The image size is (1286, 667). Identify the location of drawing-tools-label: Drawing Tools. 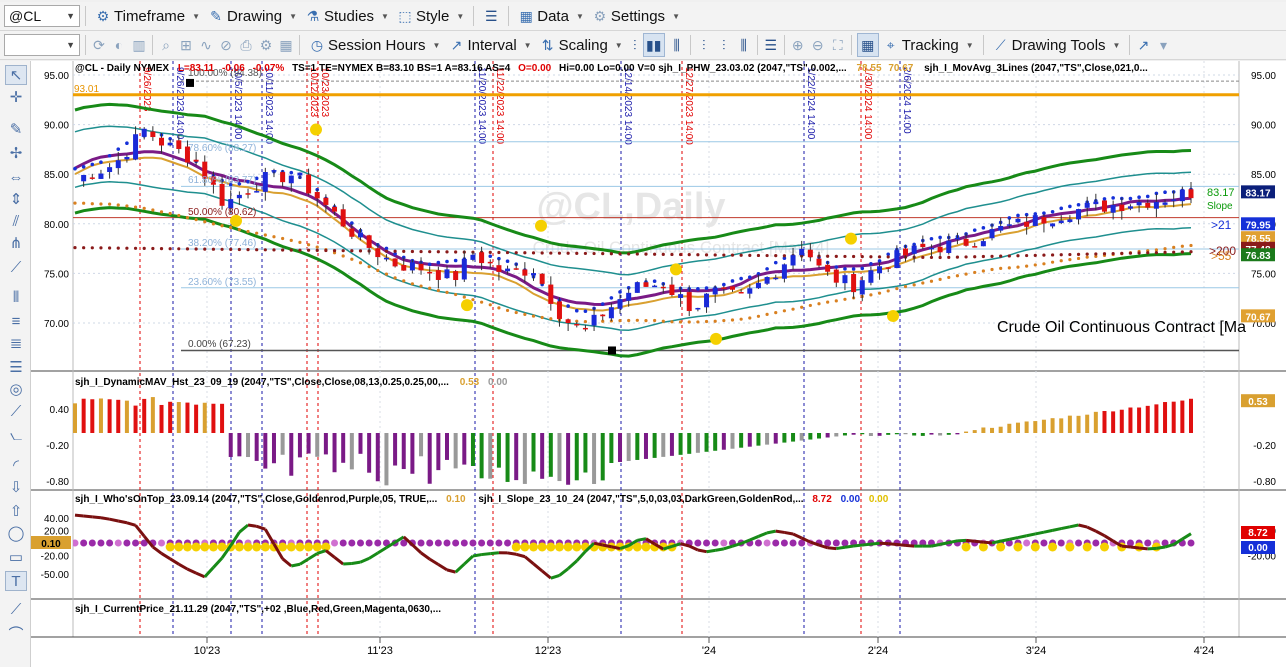
(1058, 45).